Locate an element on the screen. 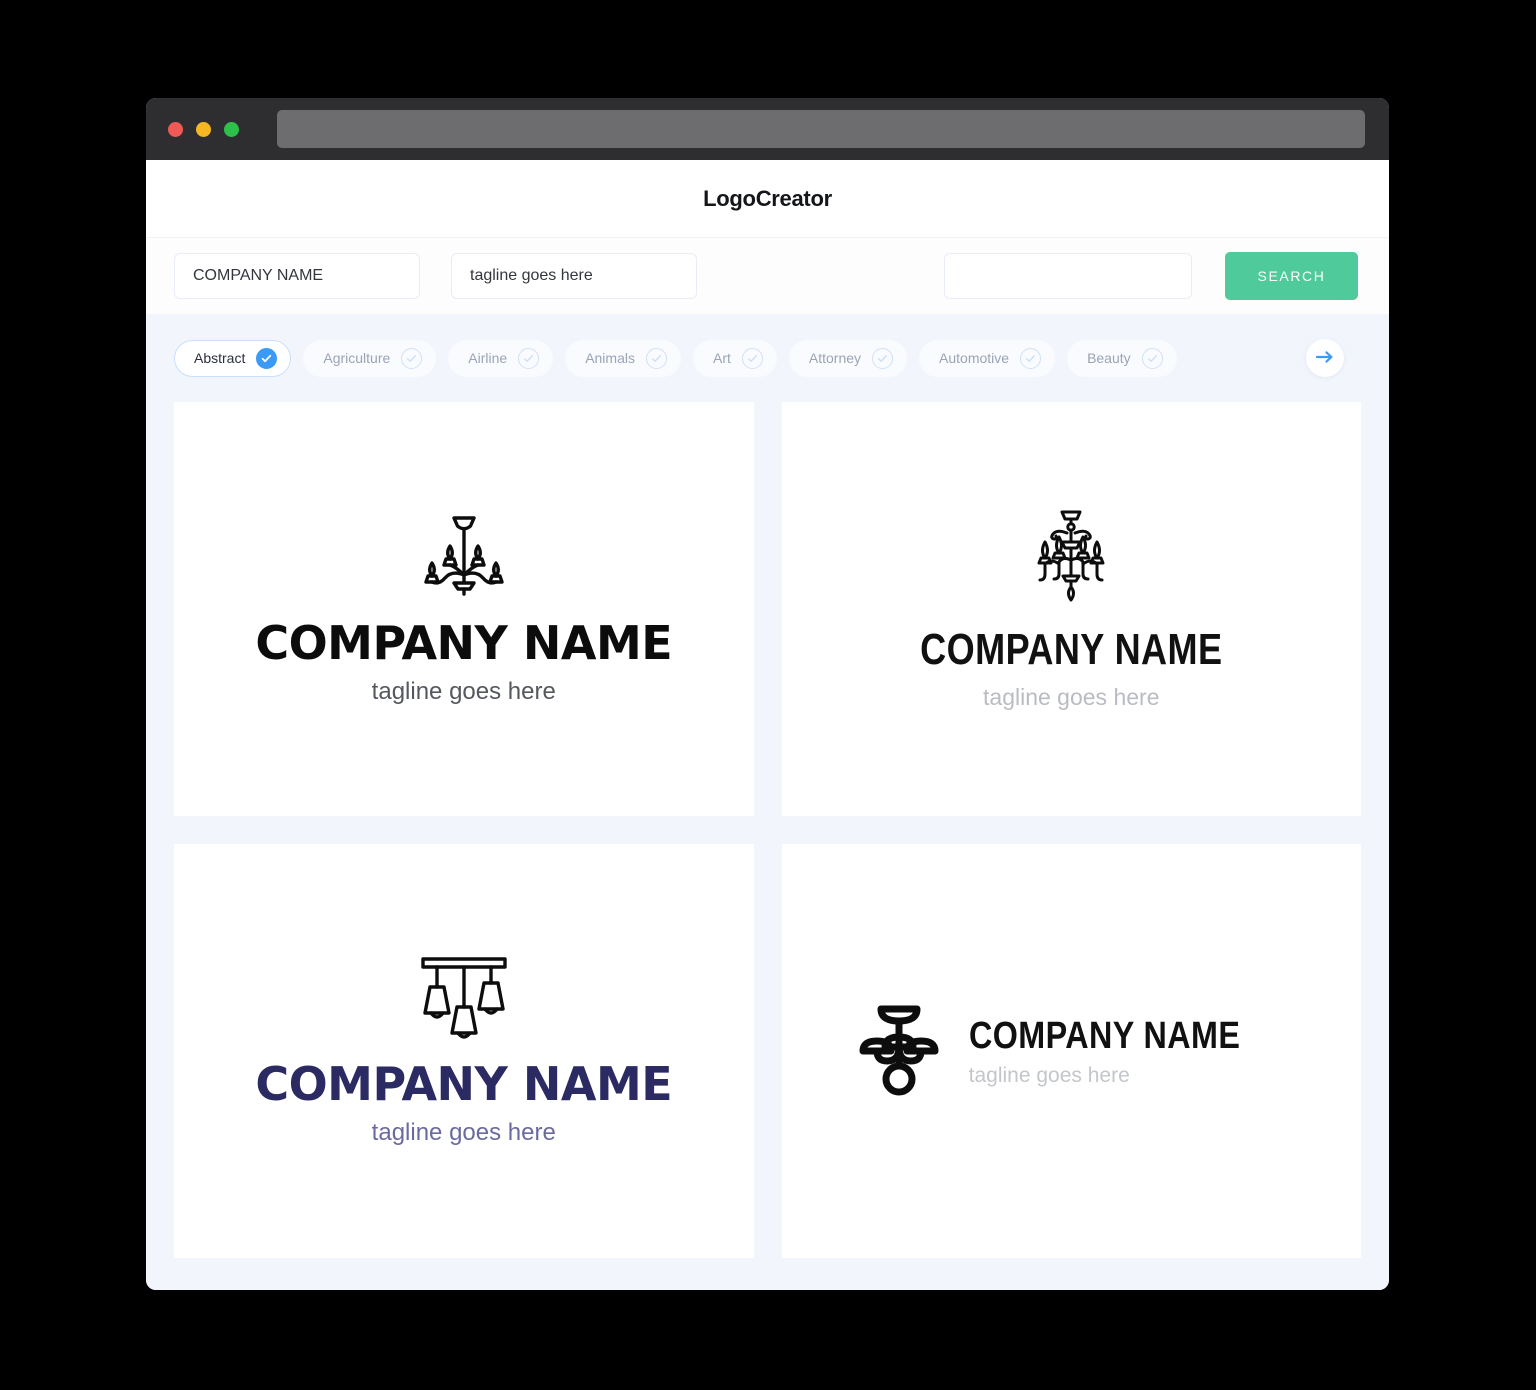 The width and height of the screenshot is (1536, 1390). chip-art: Art is located at coordinates (734, 358).